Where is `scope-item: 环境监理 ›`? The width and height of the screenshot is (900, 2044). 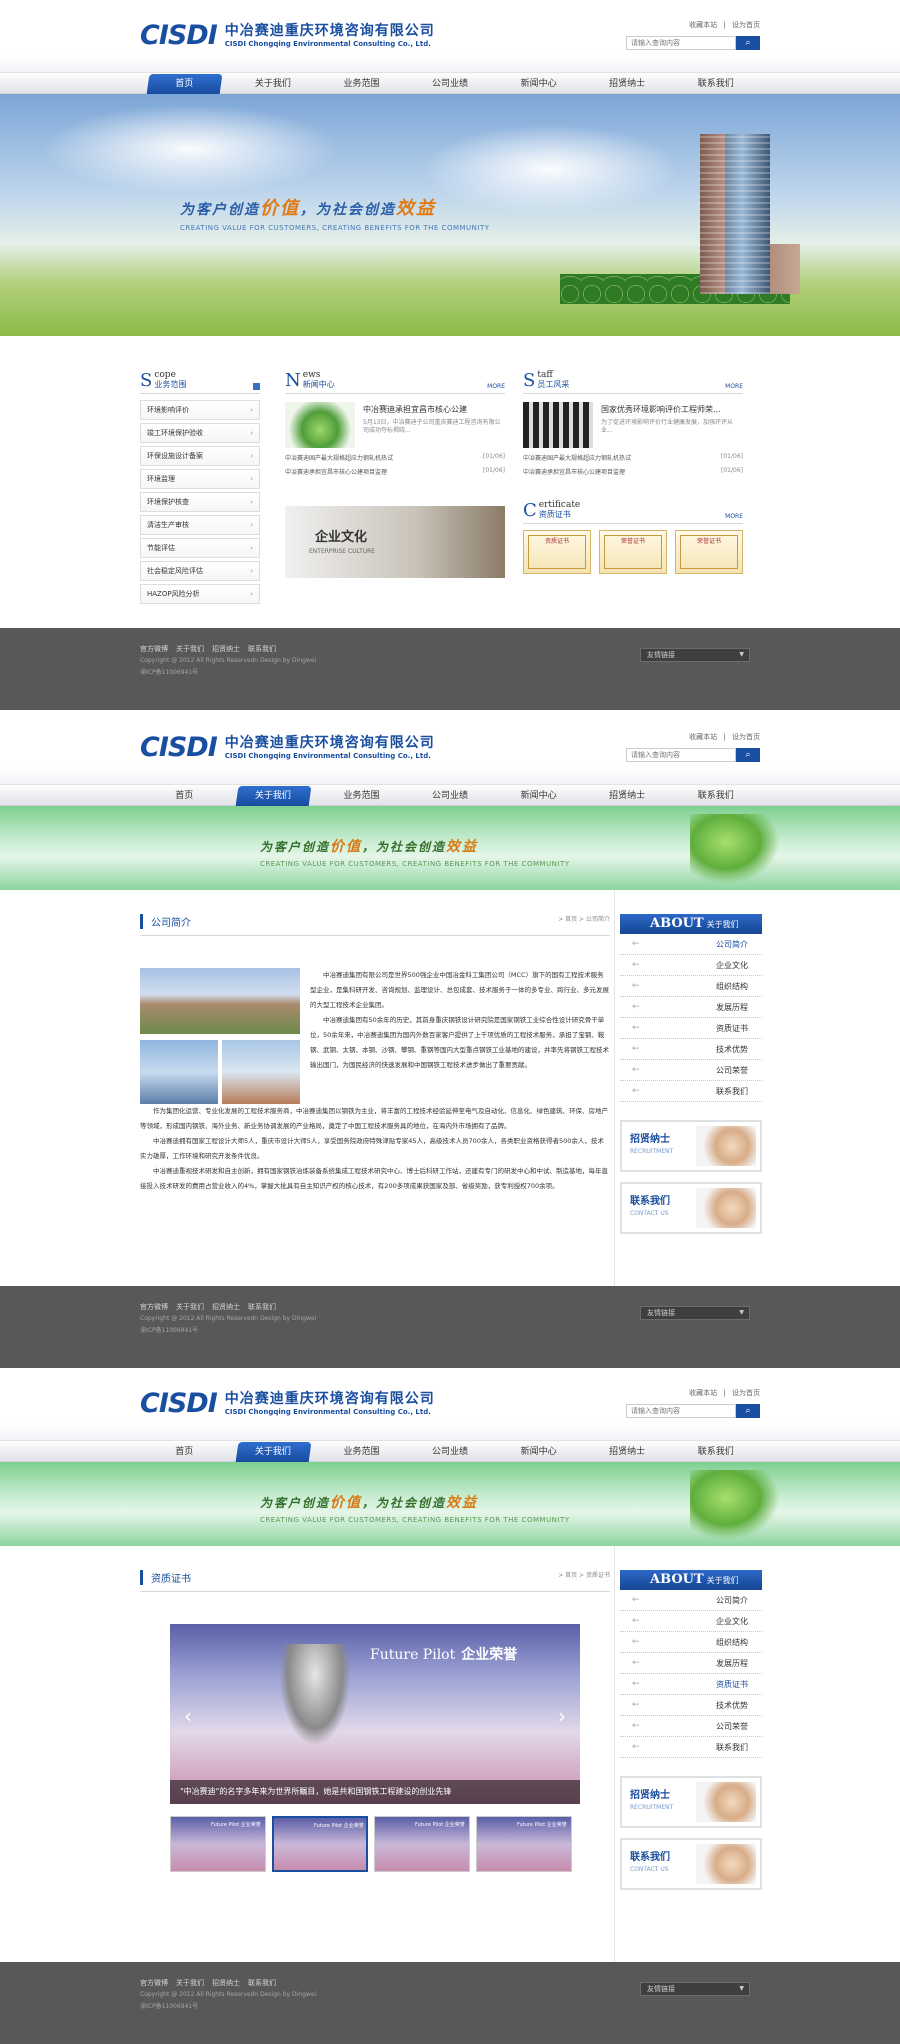 scope-item: 环境监理 › is located at coordinates (200, 479).